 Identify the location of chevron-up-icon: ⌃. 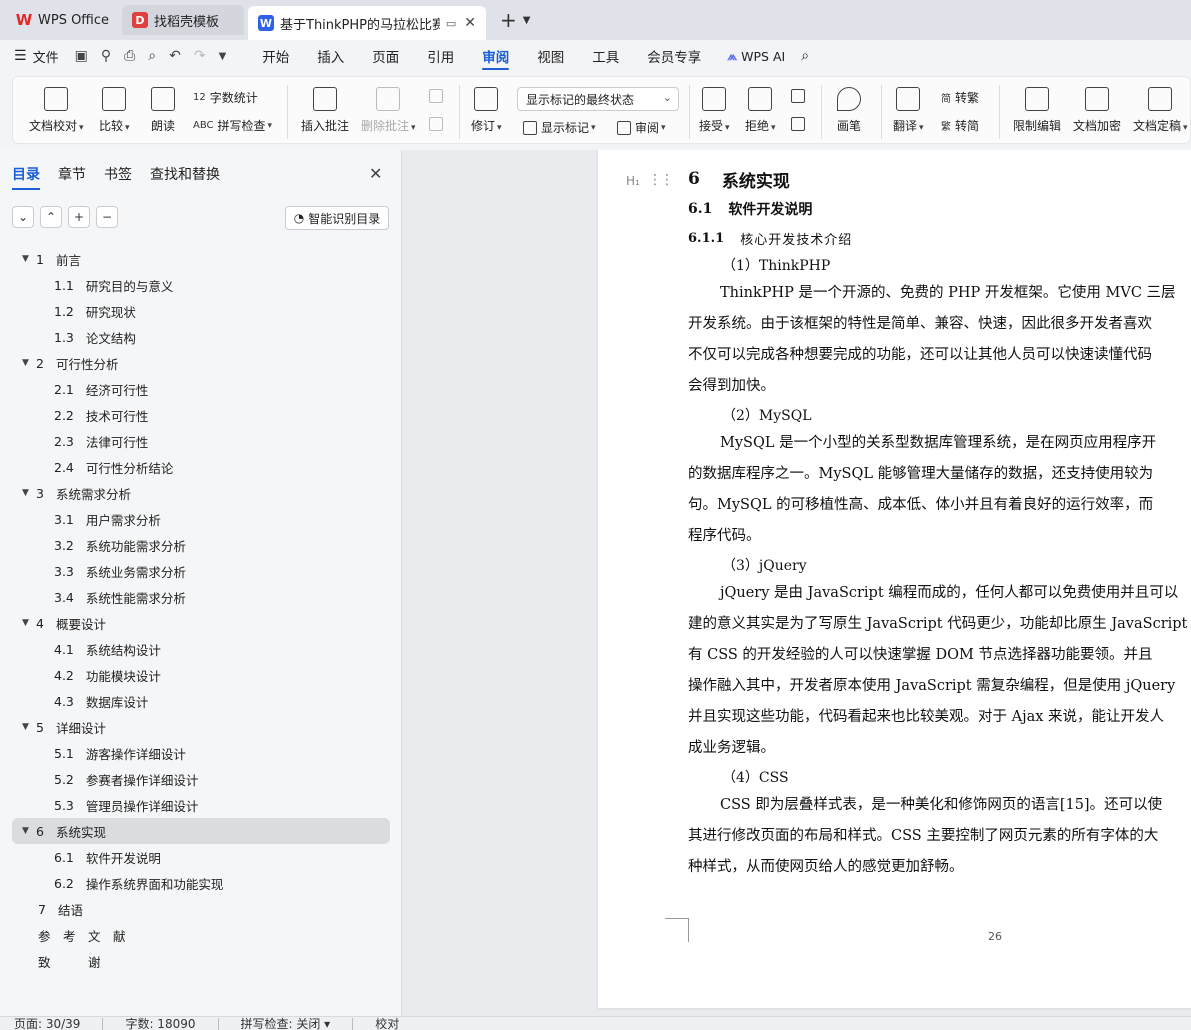
(51, 217).